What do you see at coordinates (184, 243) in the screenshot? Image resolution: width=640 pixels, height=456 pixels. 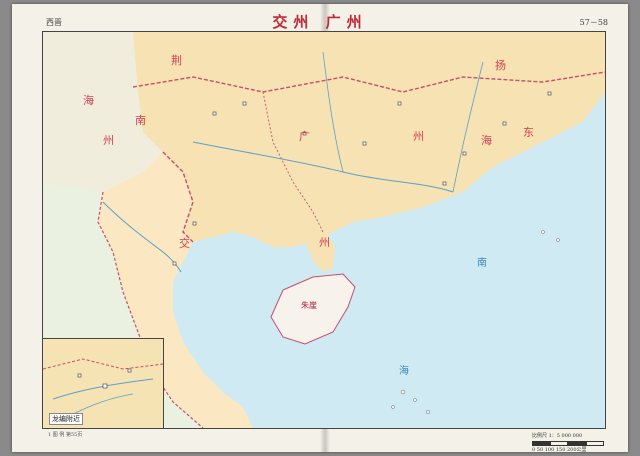 I see `region-label: 交` at bounding box center [184, 243].